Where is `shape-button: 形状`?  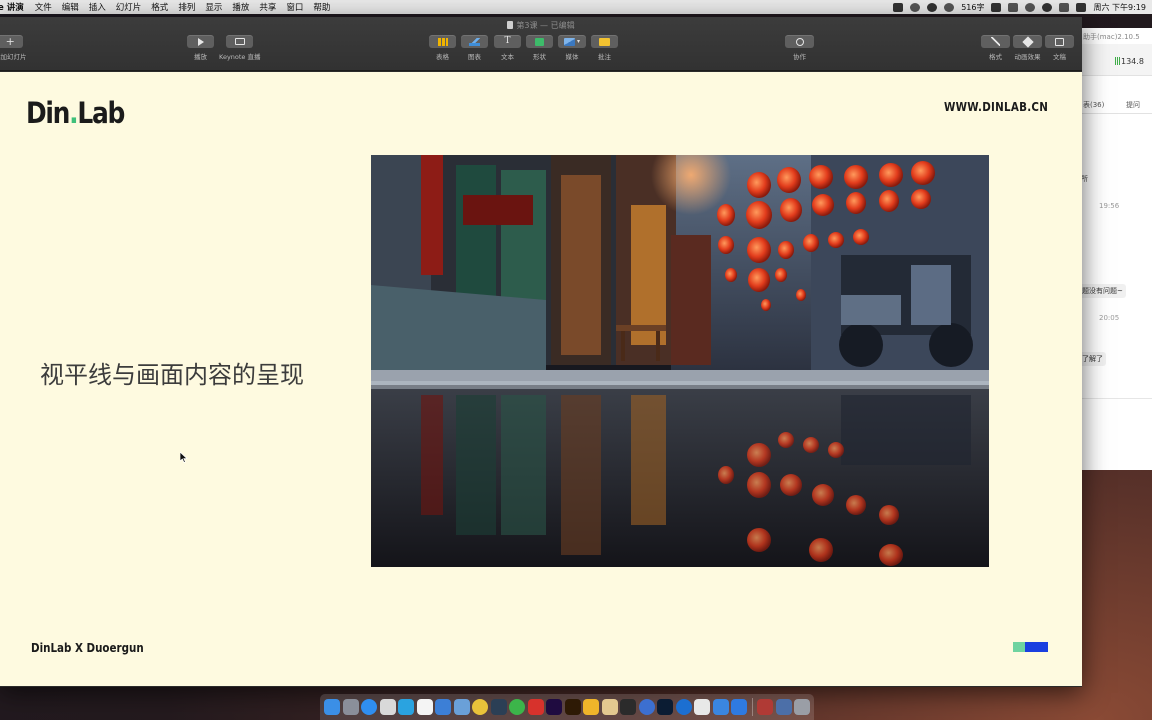 shape-button: 形状 is located at coordinates (539, 48).